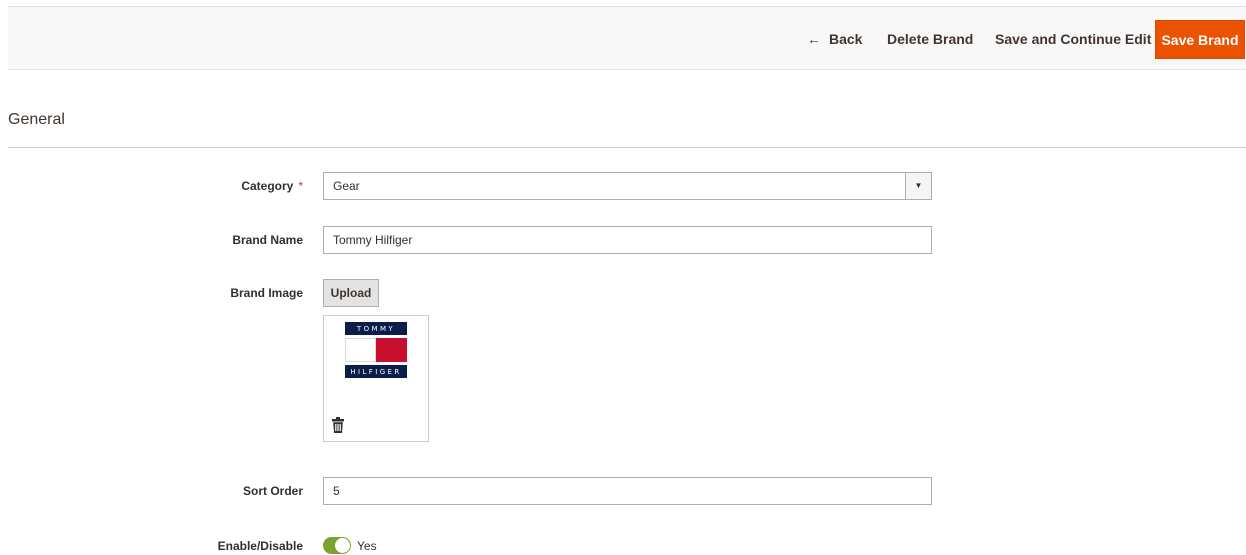 The width and height of the screenshot is (1246, 555). What do you see at coordinates (267, 186) in the screenshot?
I see `category-label-text: Category` at bounding box center [267, 186].